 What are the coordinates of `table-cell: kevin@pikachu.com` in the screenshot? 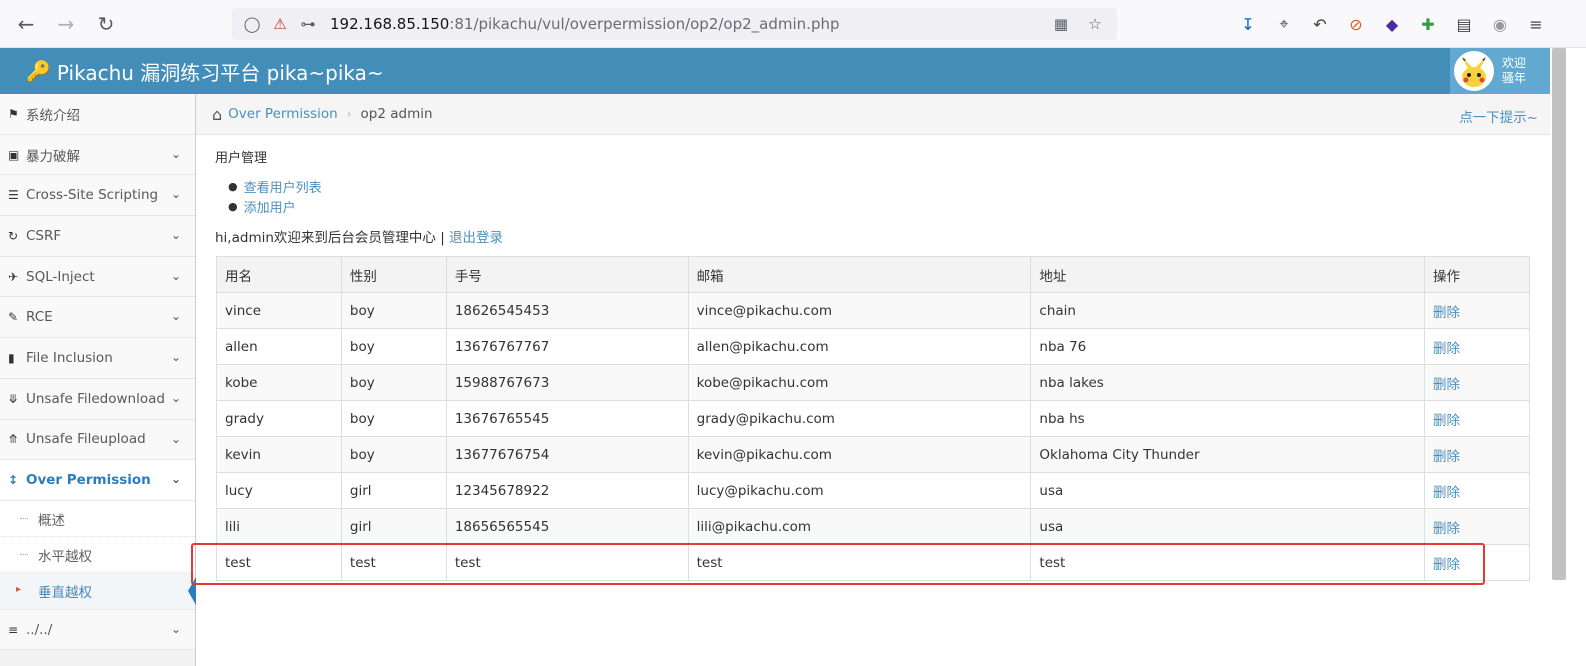 It's located at (859, 454).